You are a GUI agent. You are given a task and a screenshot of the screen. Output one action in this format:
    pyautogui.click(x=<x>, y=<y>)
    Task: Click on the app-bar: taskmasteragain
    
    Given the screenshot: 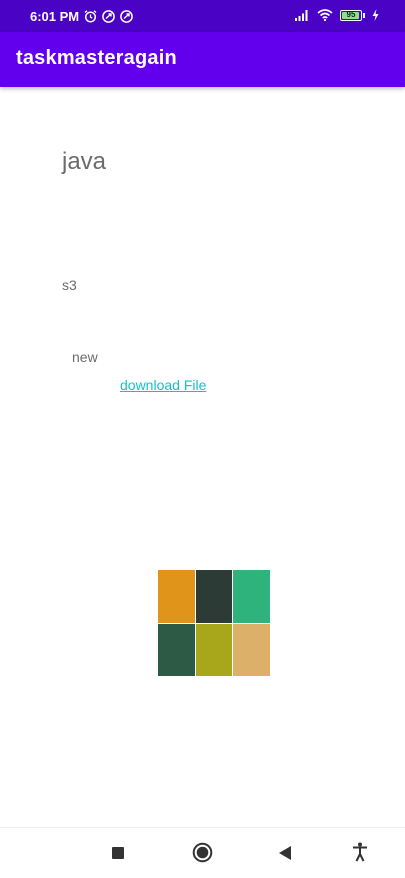 What is the action you would take?
    pyautogui.click(x=202, y=59)
    